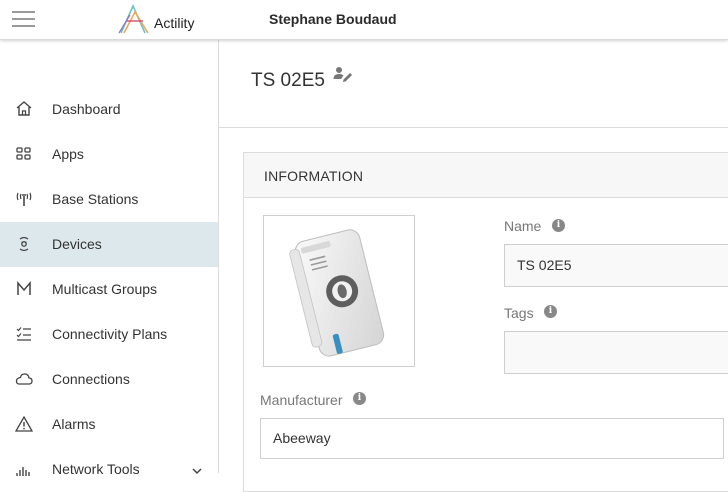 Image resolution: width=728 pixels, height=492 pixels. I want to click on signal-bars-icon, so click(23, 471).